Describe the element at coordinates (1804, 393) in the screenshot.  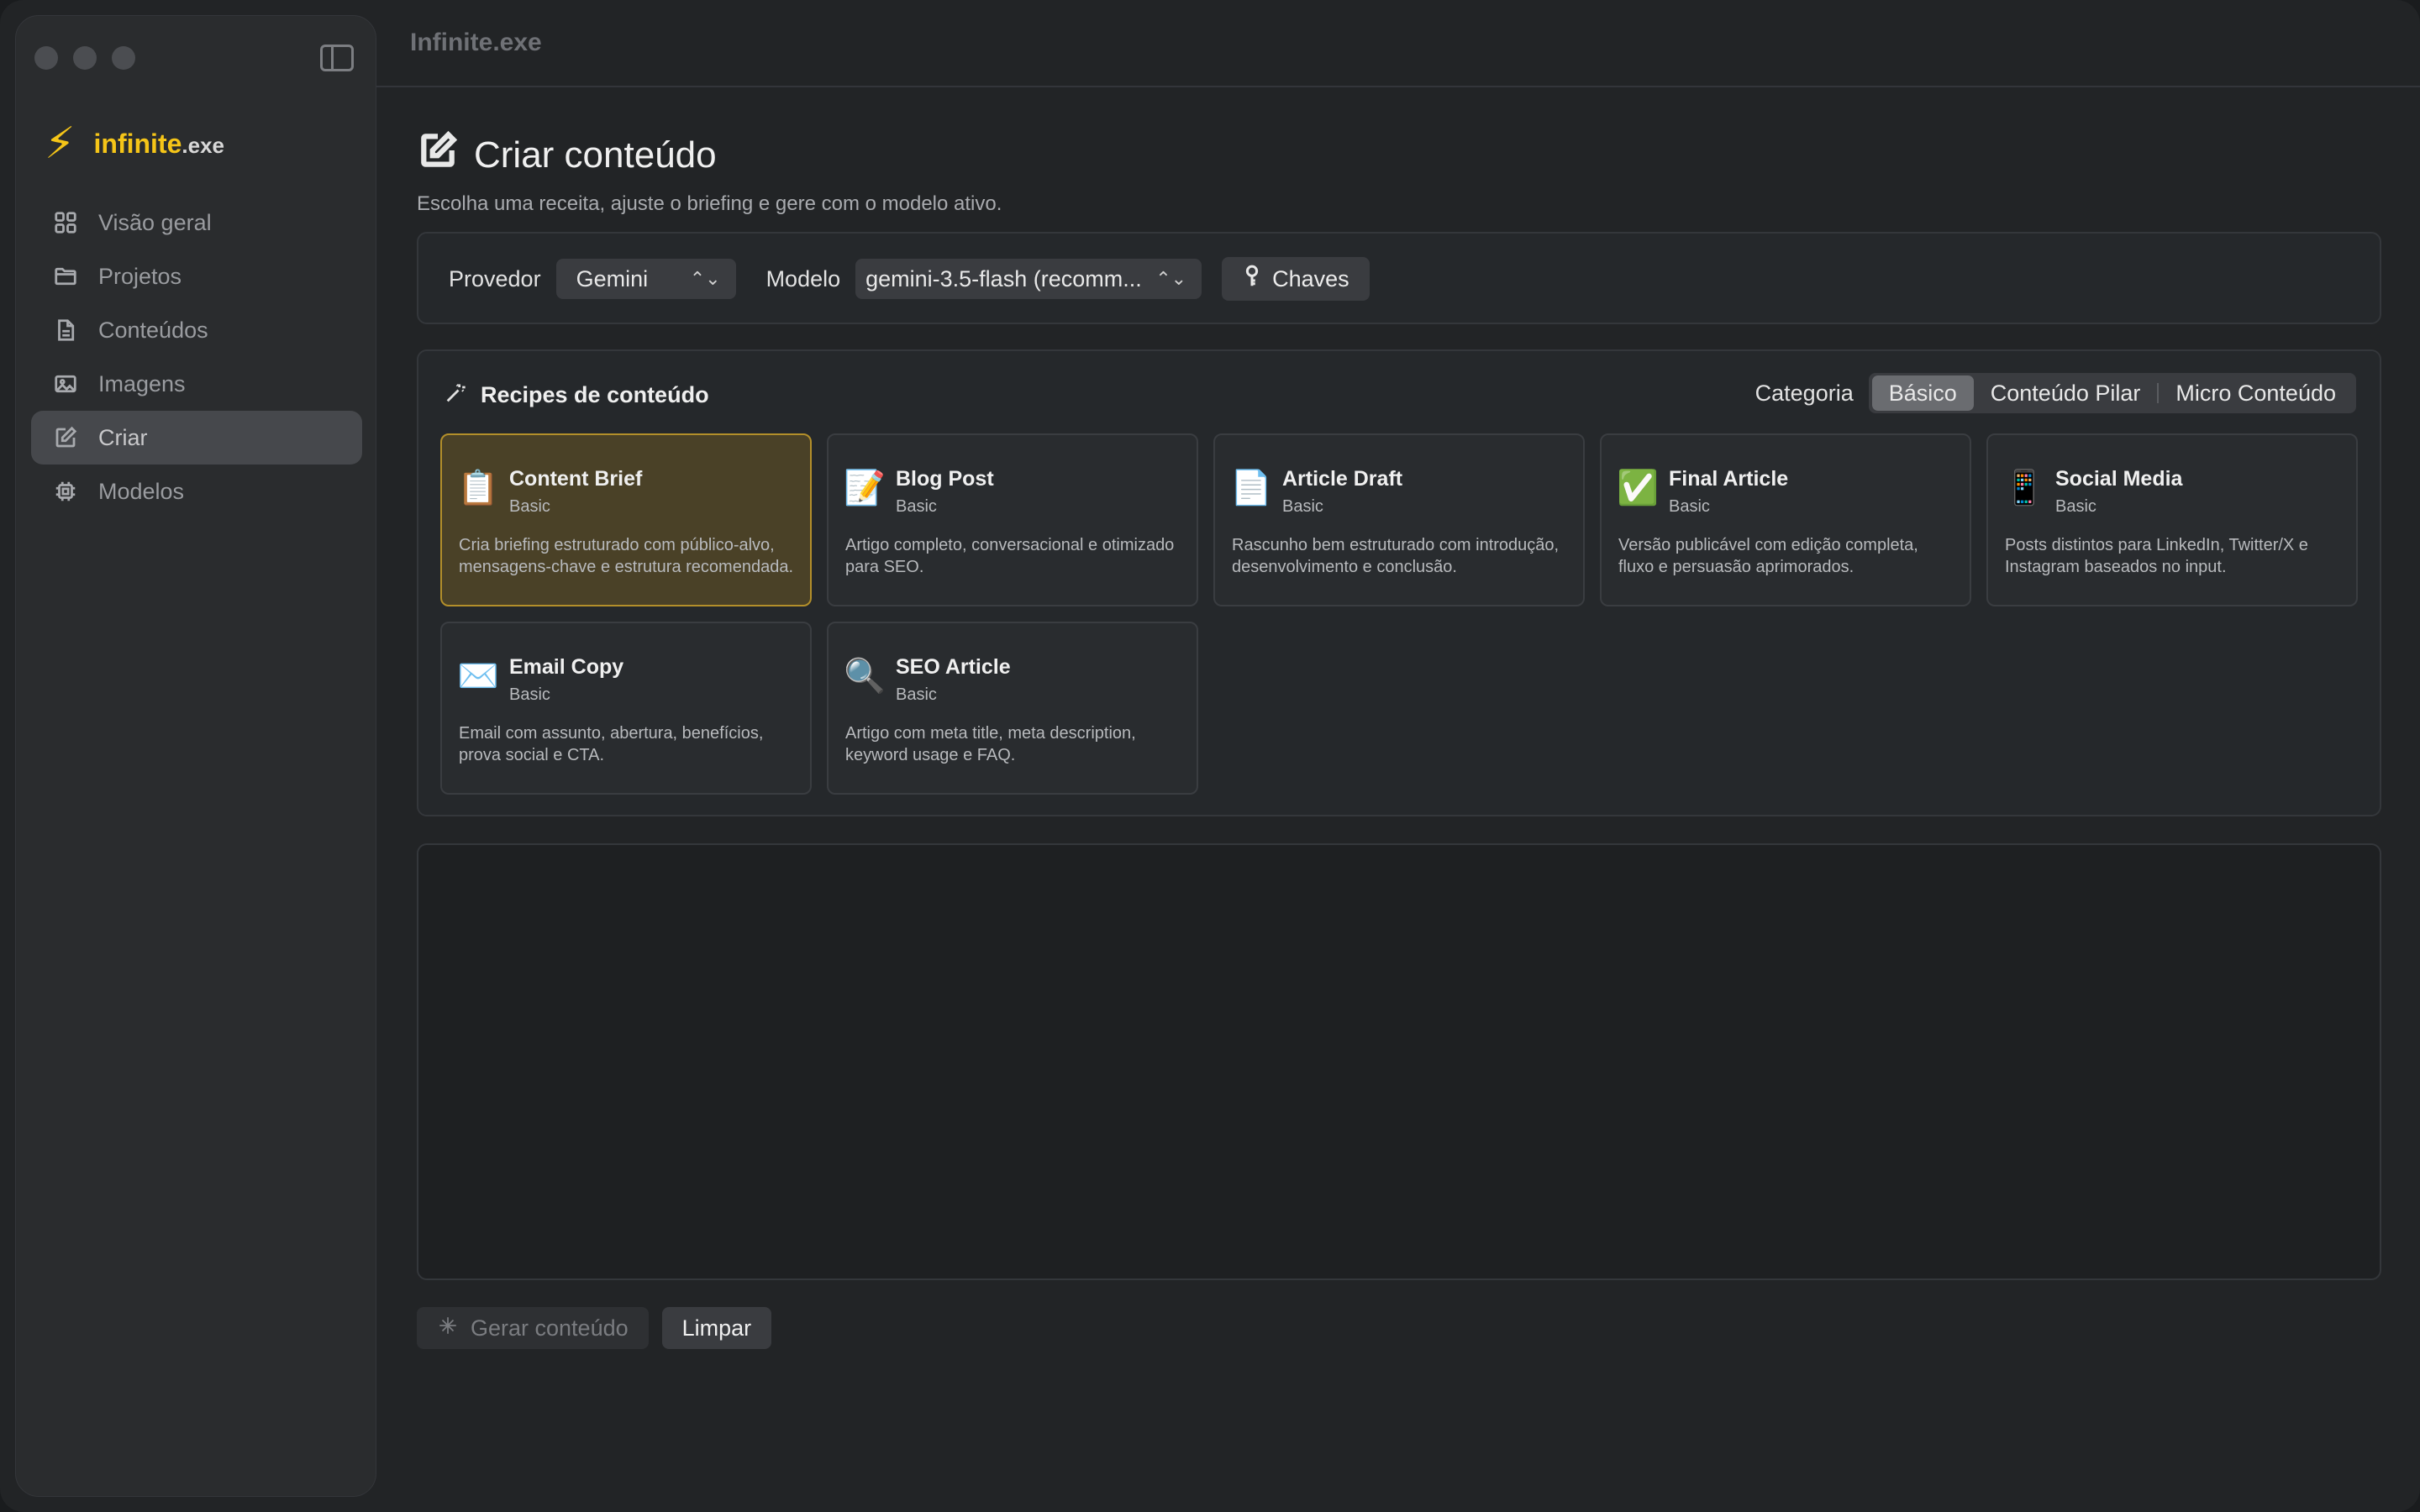
I see `category-label: Categoria` at that location.